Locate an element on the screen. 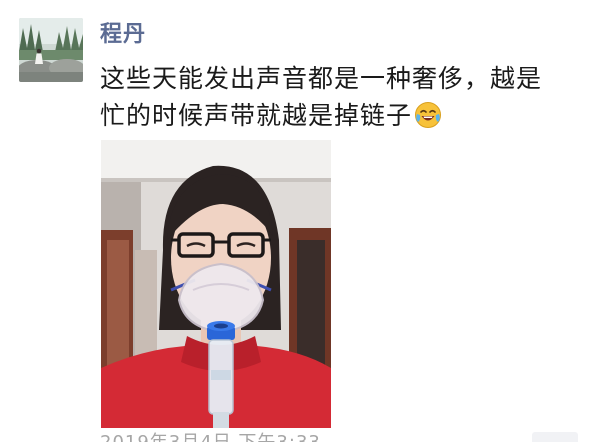 The height and width of the screenshot is (442, 600). user-avatar is located at coordinates (51, 50).